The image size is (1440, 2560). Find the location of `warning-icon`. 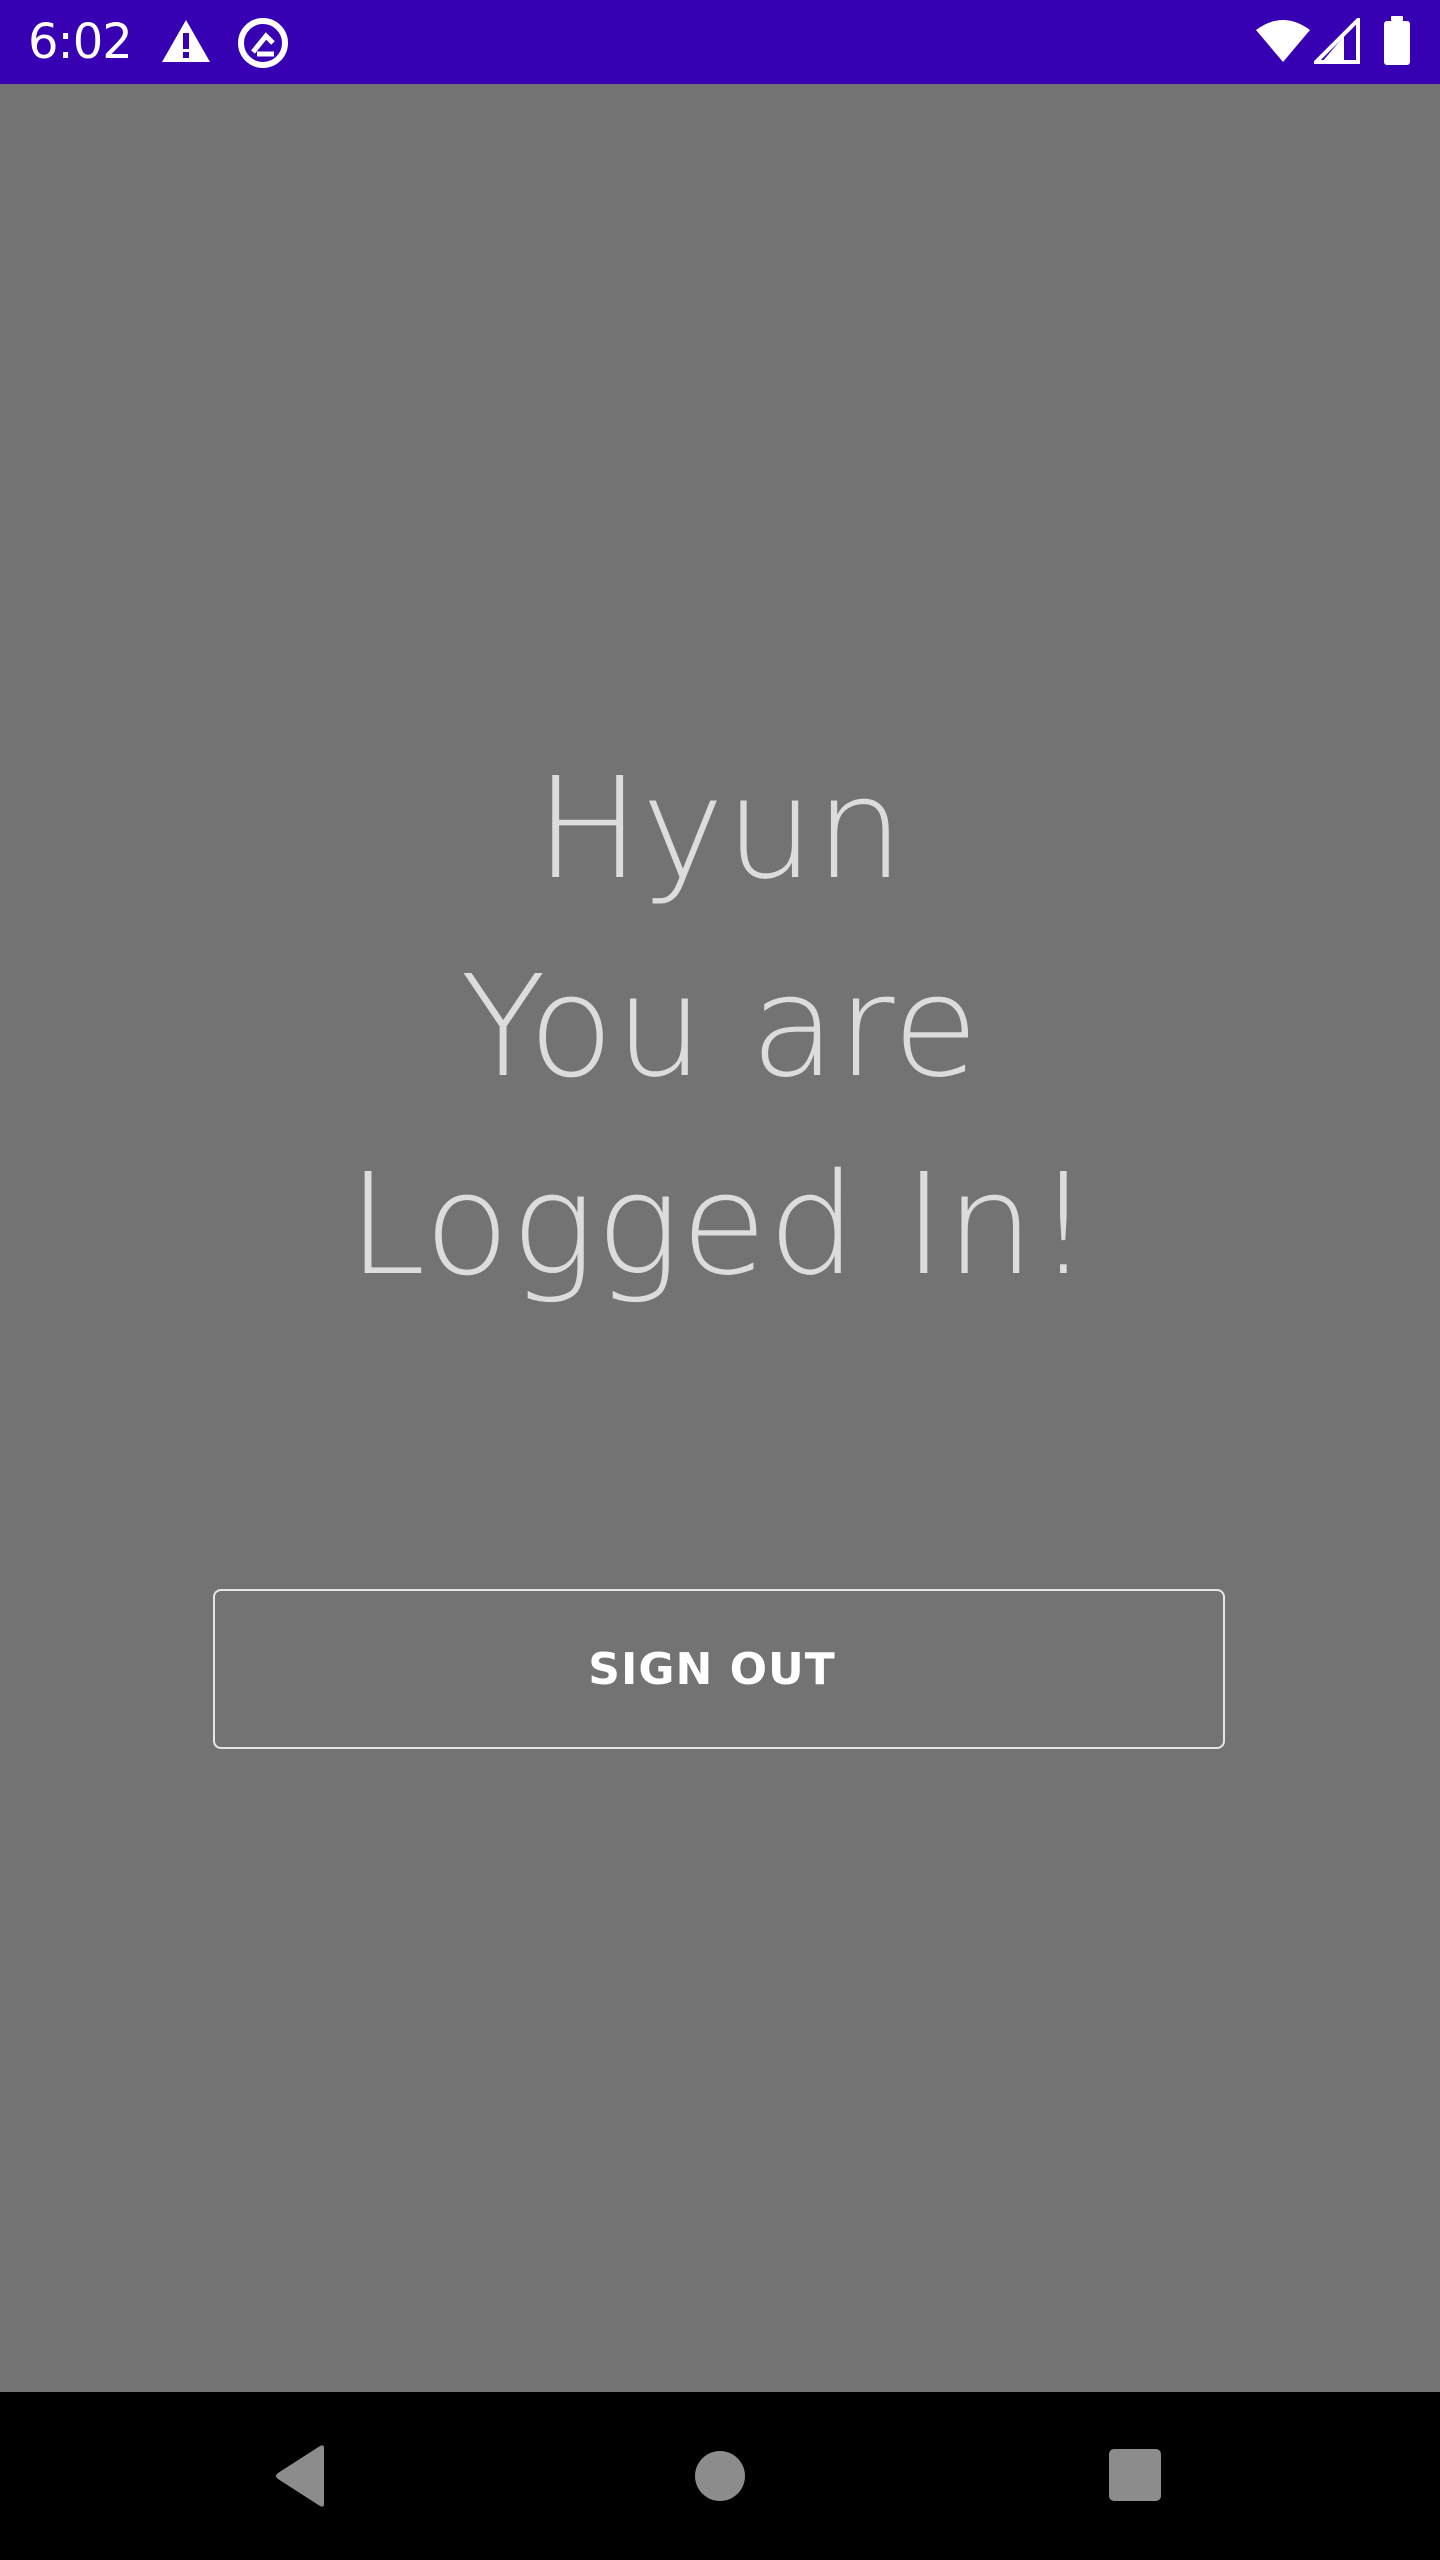

warning-icon is located at coordinates (186, 41).